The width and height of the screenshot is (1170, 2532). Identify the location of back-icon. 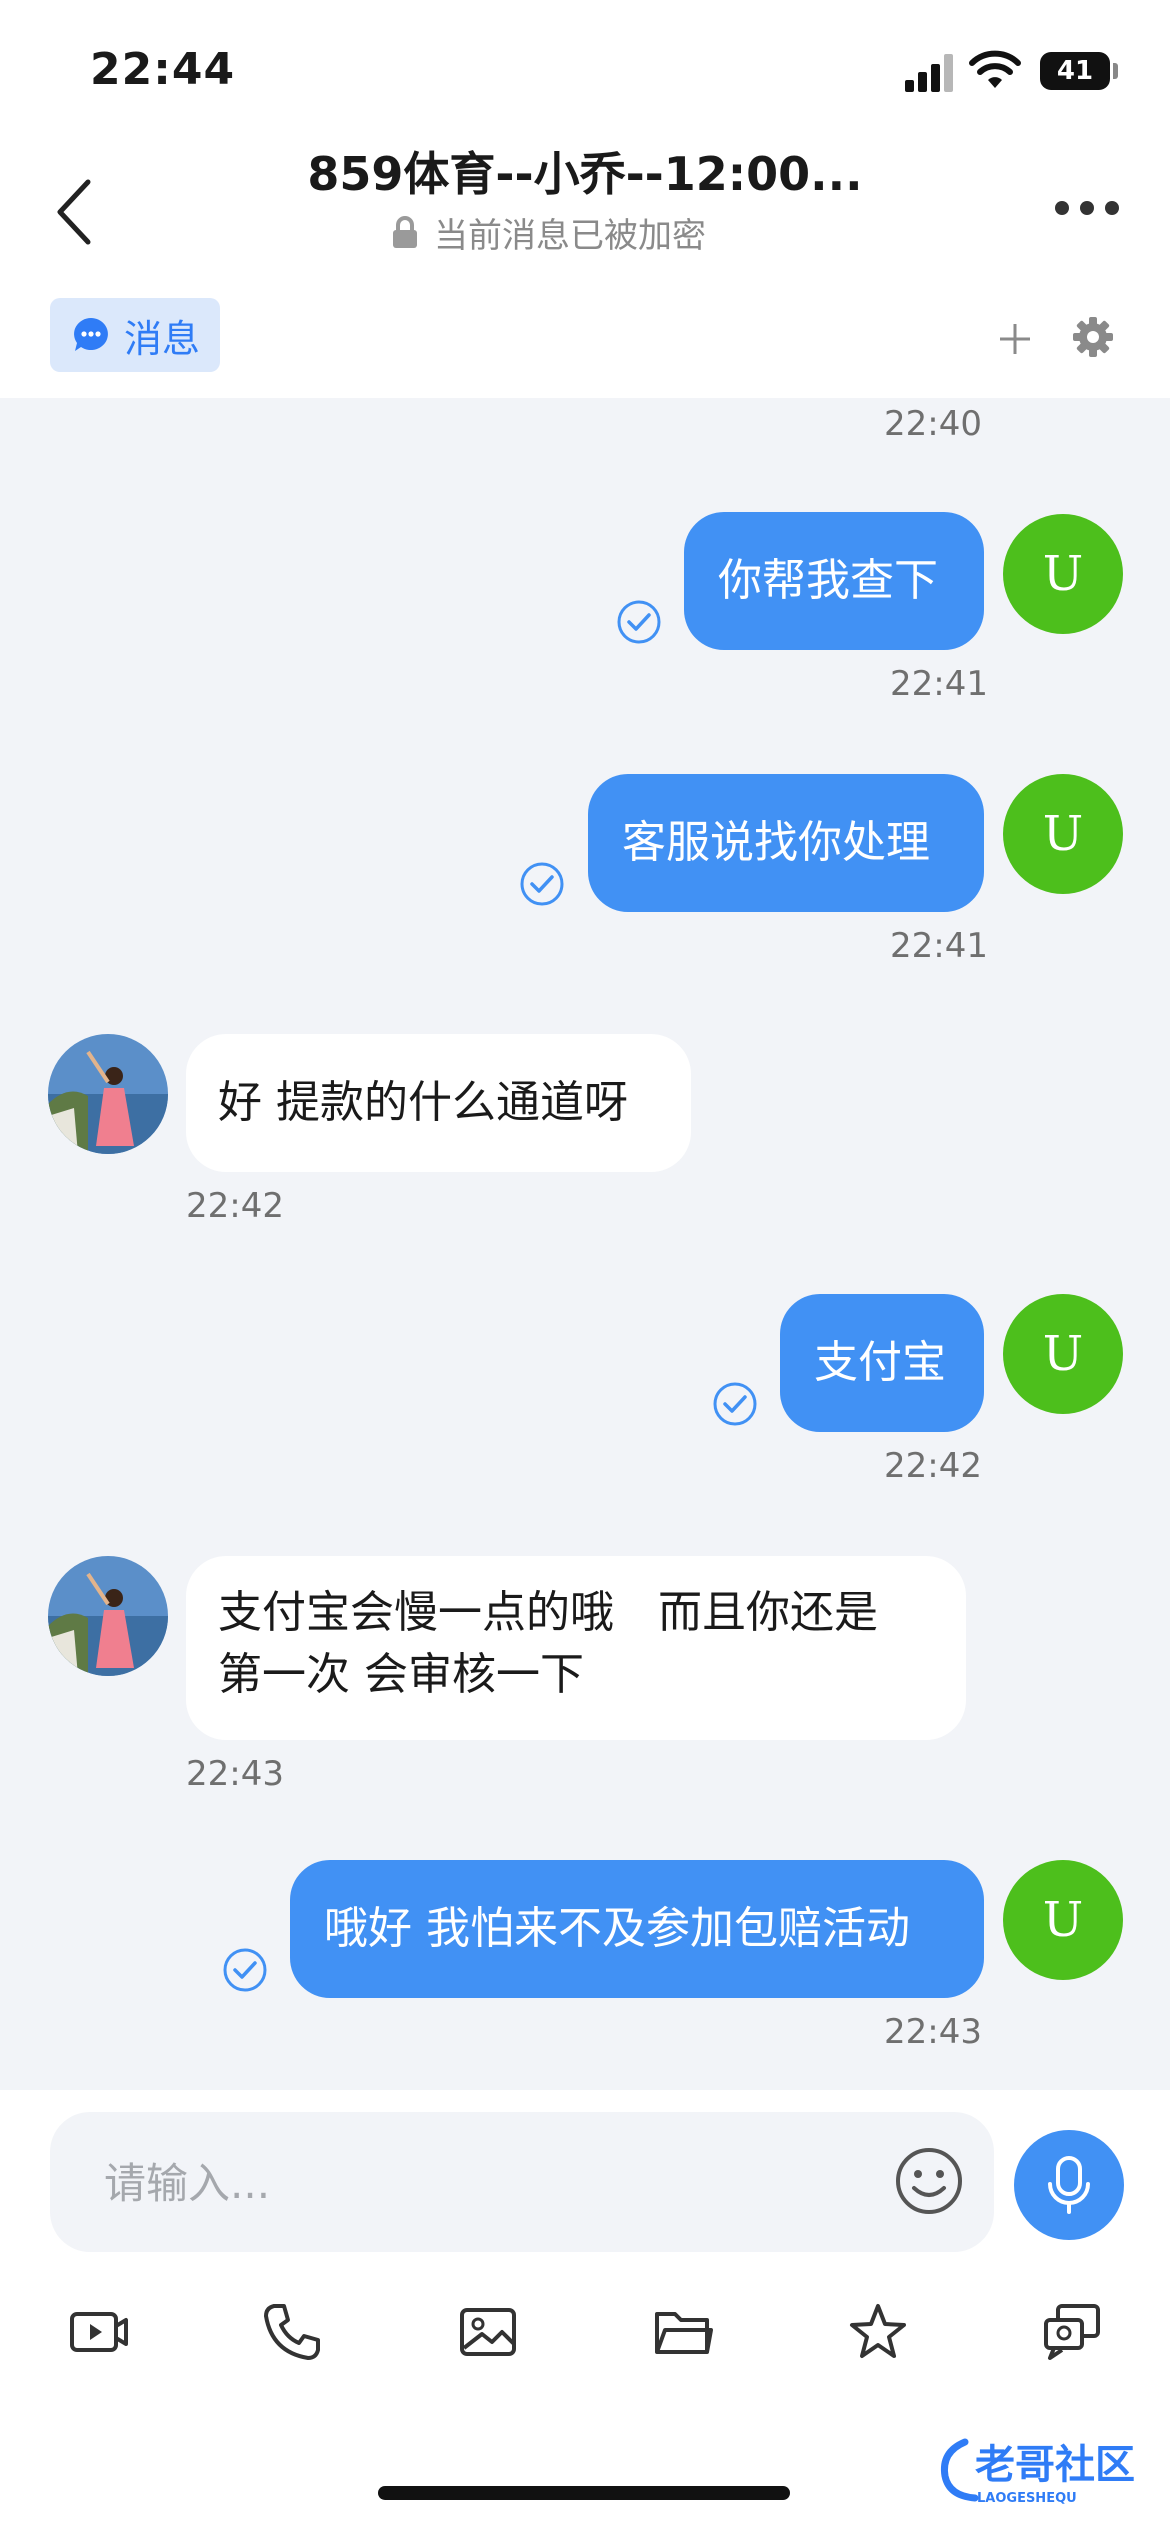
(75, 212).